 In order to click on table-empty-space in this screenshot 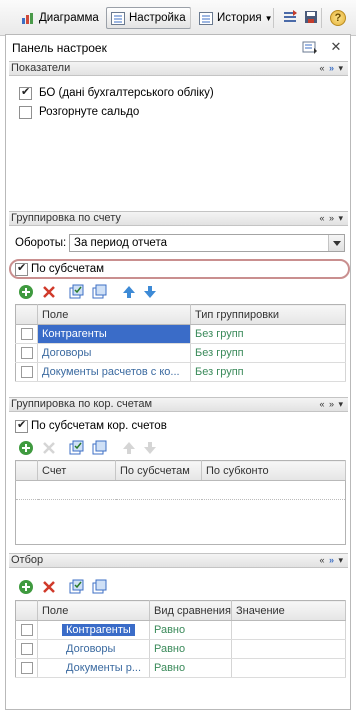, I will do `click(181, 522)`.